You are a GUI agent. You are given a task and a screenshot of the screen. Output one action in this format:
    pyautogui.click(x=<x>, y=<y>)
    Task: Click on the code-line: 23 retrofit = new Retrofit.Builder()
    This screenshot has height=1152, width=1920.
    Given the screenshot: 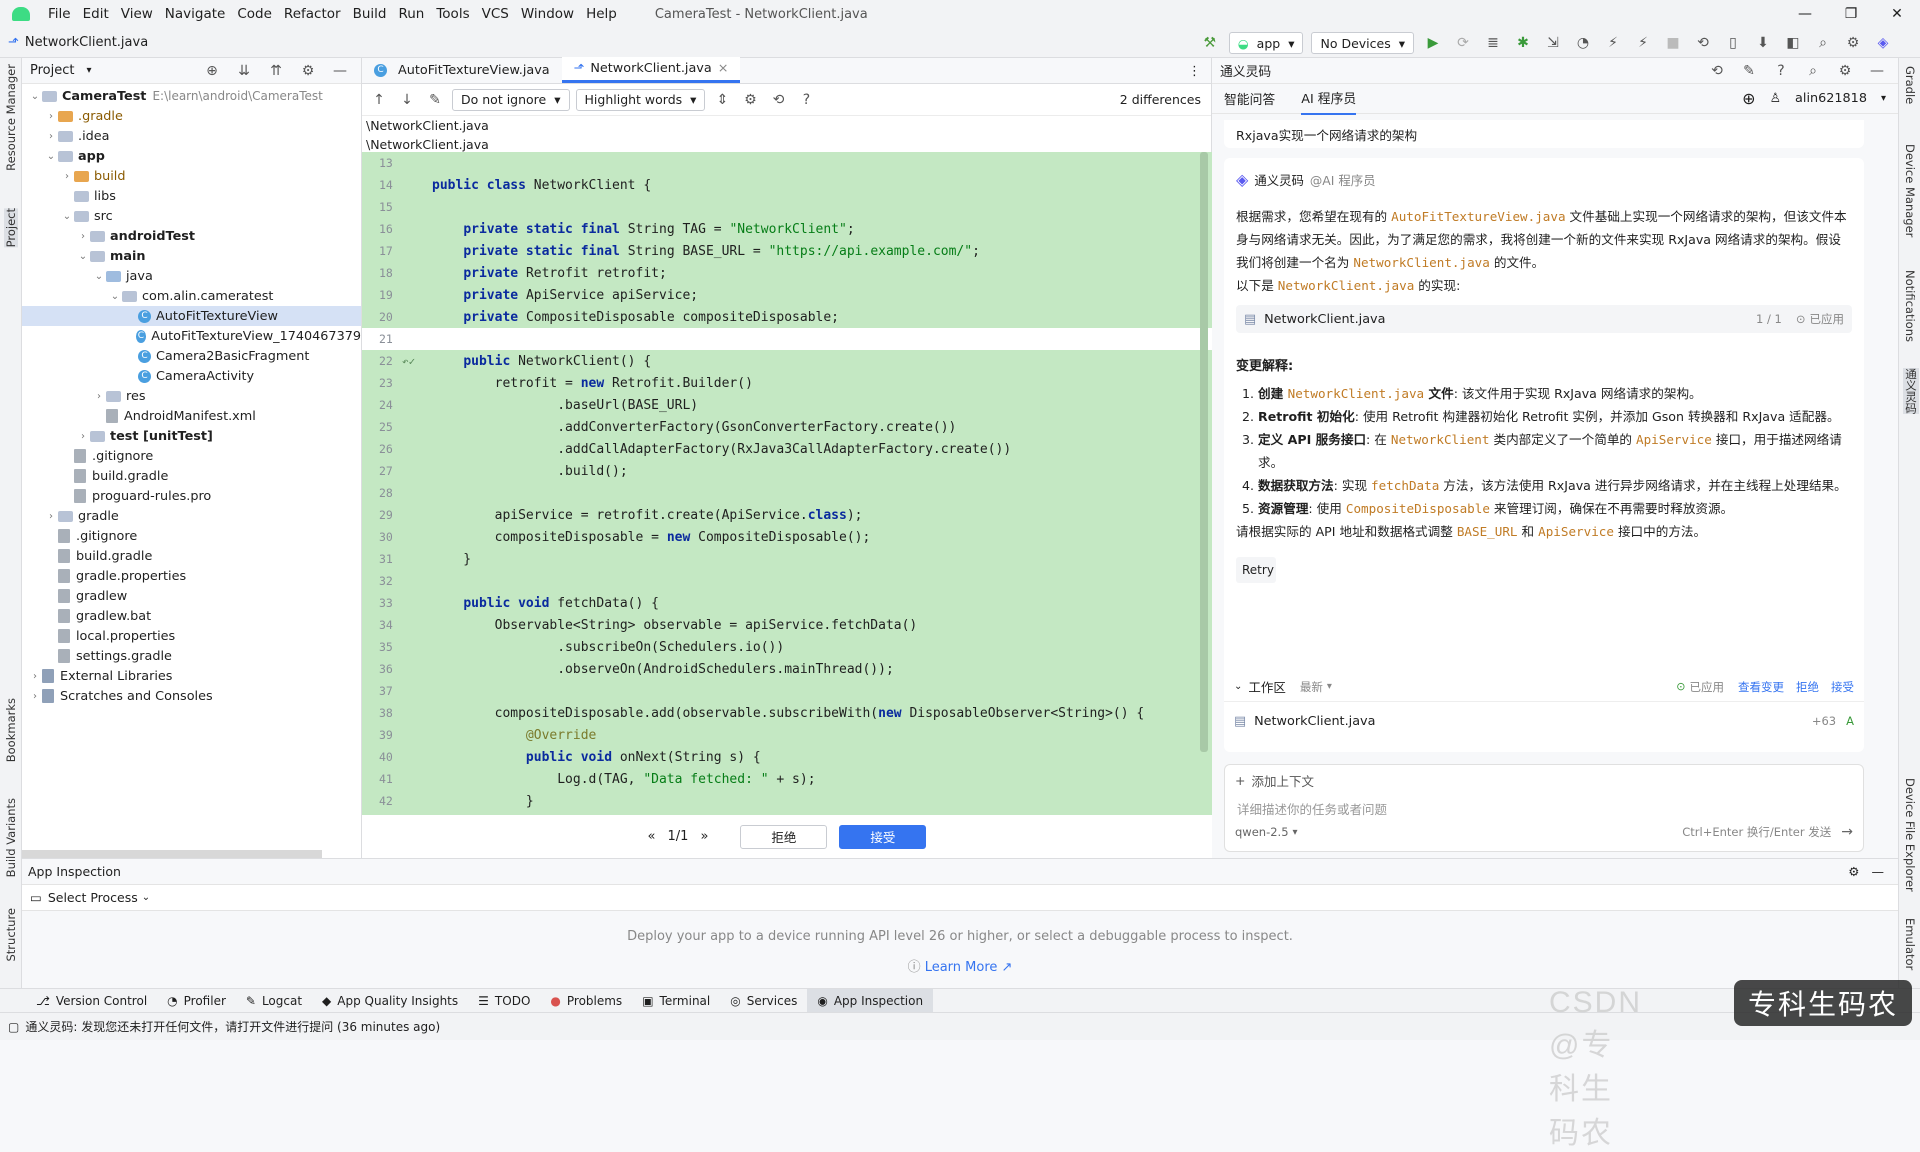 What is the action you would take?
    pyautogui.click(x=787, y=383)
    